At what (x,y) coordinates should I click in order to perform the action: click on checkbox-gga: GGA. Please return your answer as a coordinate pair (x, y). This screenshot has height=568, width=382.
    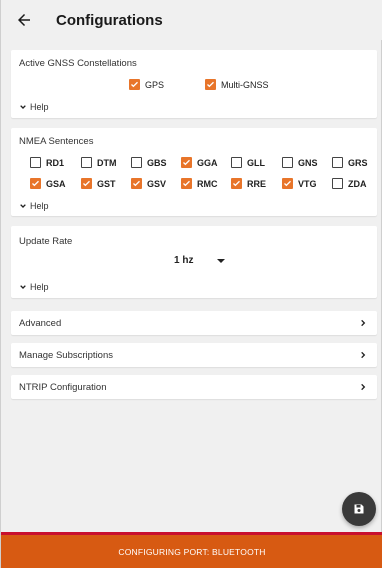
    Looking at the image, I should click on (199, 162).